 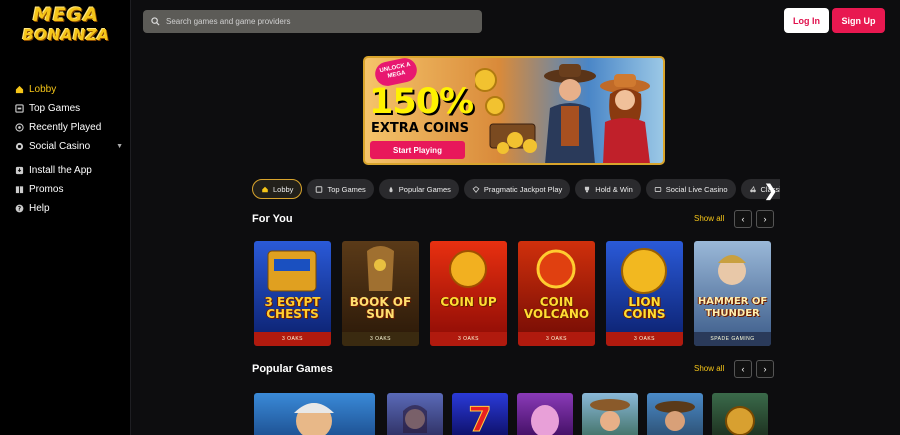 I want to click on tab-label: Hold & Win, so click(x=614, y=189).